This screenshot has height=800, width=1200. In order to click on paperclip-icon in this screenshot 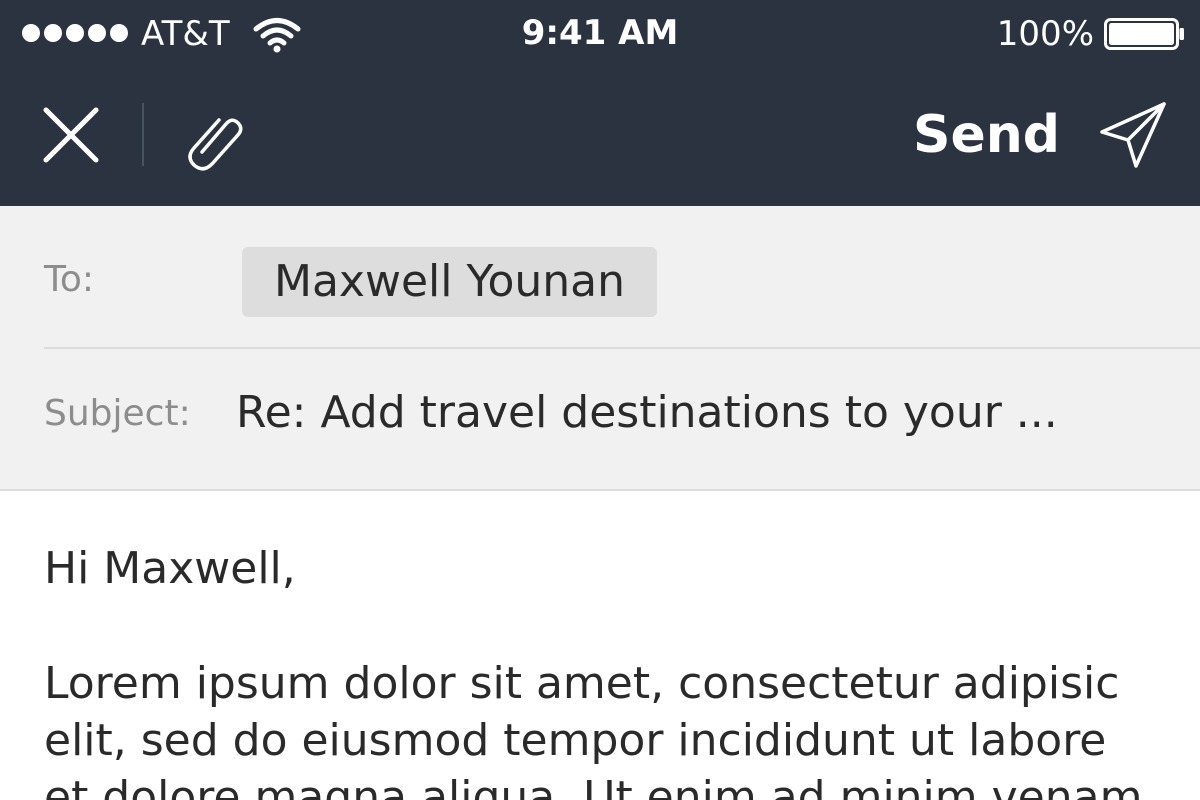, I will do `click(215, 137)`.